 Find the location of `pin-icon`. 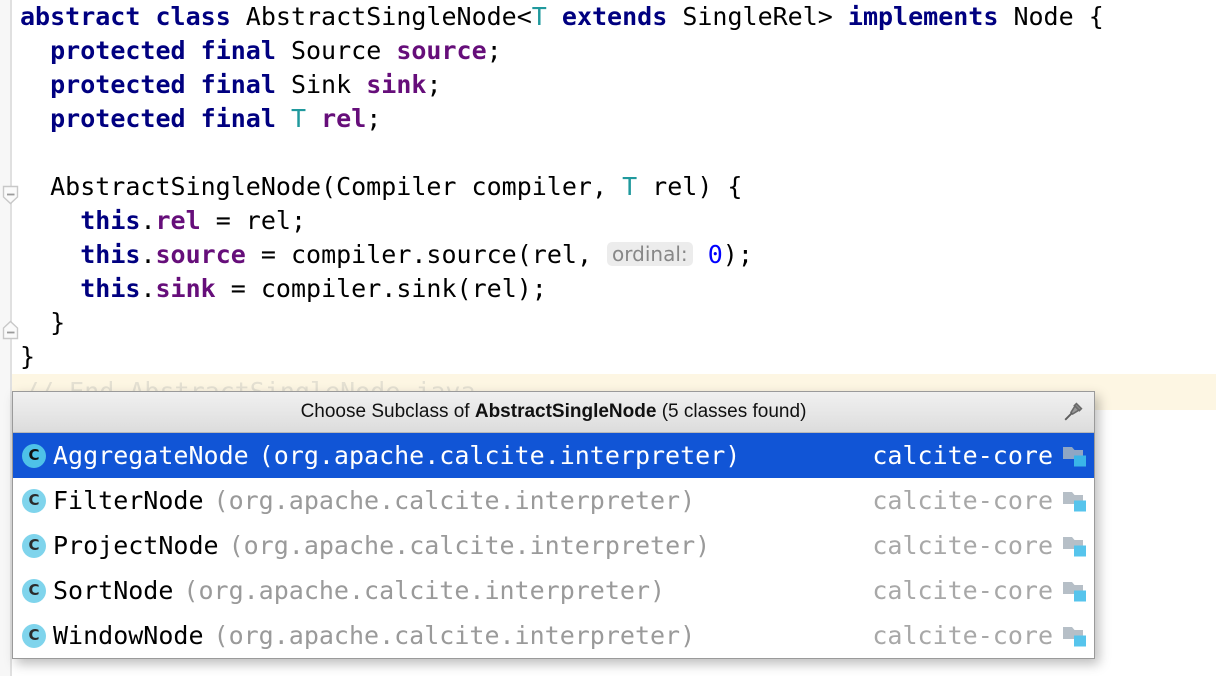

pin-icon is located at coordinates (1073, 412).